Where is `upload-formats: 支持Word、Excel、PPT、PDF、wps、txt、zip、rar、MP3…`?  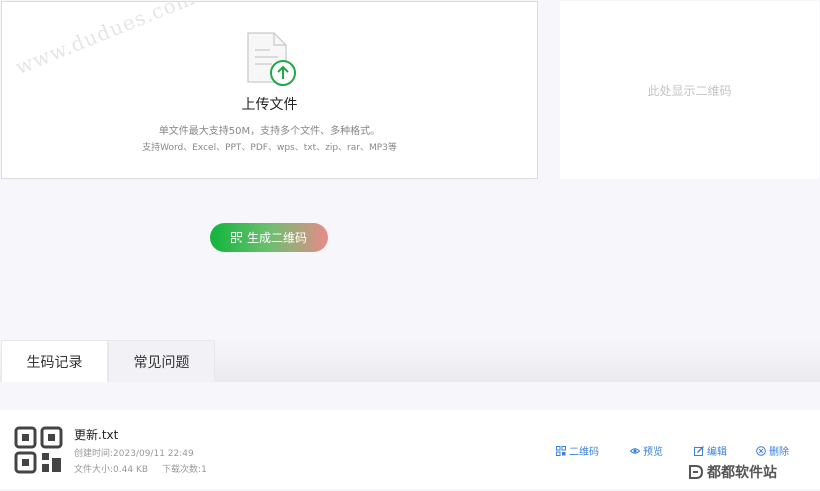 upload-formats: 支持Word、Excel、PPT、PDF、wps、txt、zip、rar、MP3… is located at coordinates (269, 148).